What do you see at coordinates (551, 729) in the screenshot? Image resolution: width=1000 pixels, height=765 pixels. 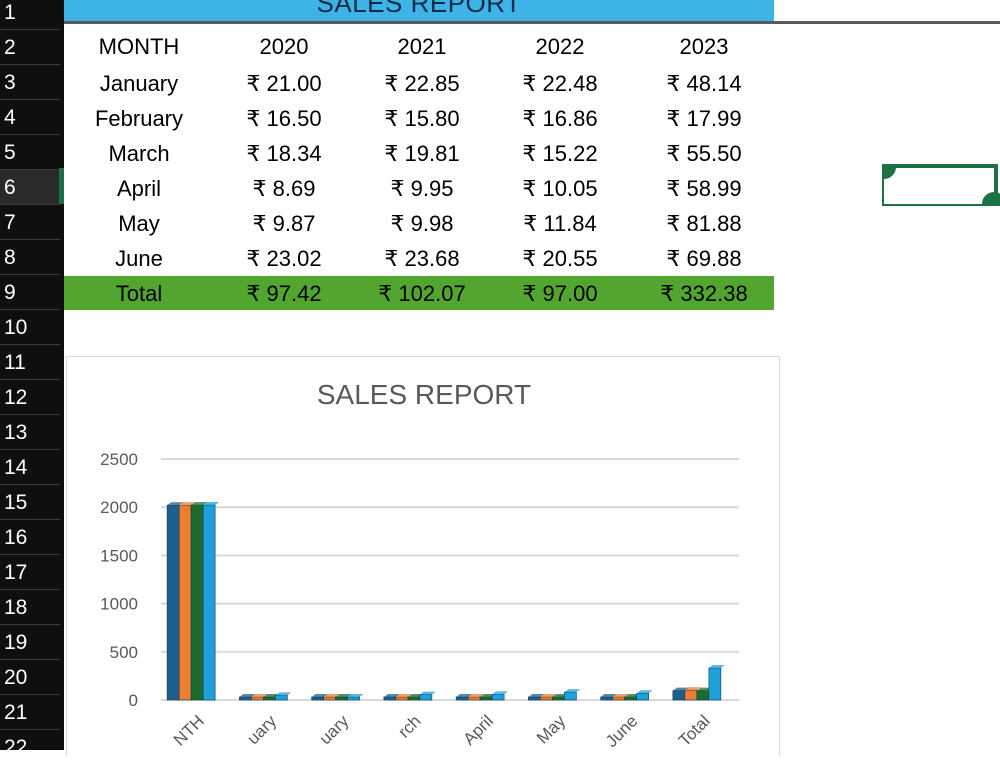 I see `x-tick-label: May` at bounding box center [551, 729].